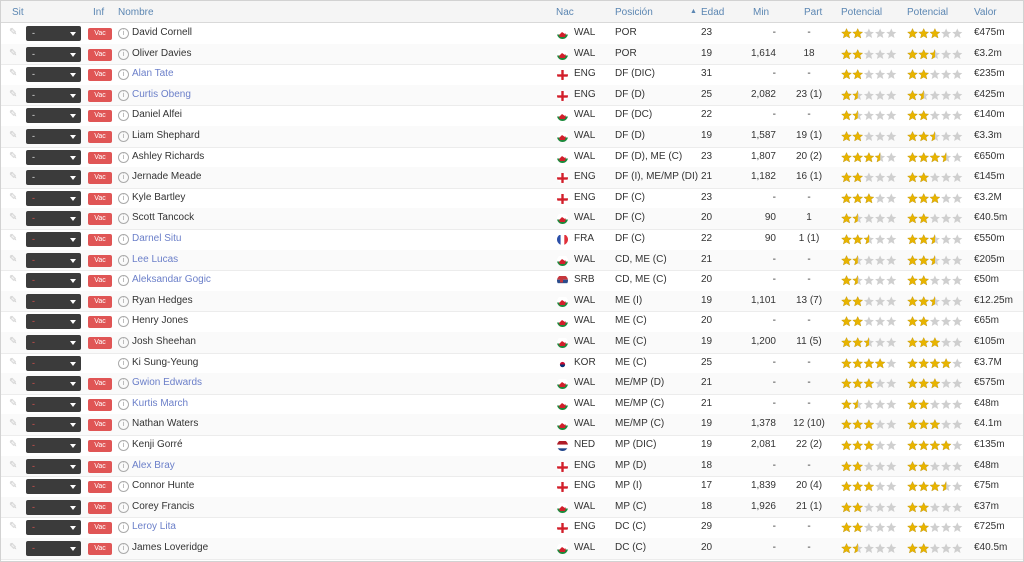  I want to click on table-row: ✎ - Vac i David Cornell WAL POR 23- - €475m, so click(512, 34).